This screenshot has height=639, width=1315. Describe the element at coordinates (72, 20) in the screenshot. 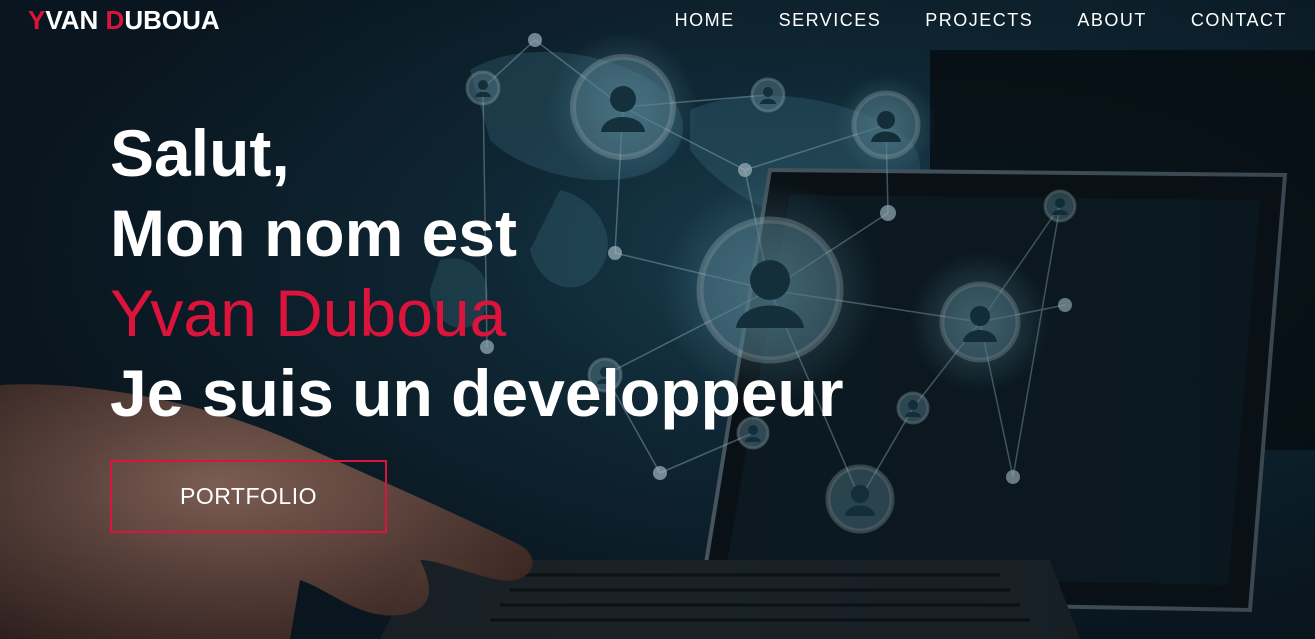

I see `brand-first-rest: VAN` at that location.